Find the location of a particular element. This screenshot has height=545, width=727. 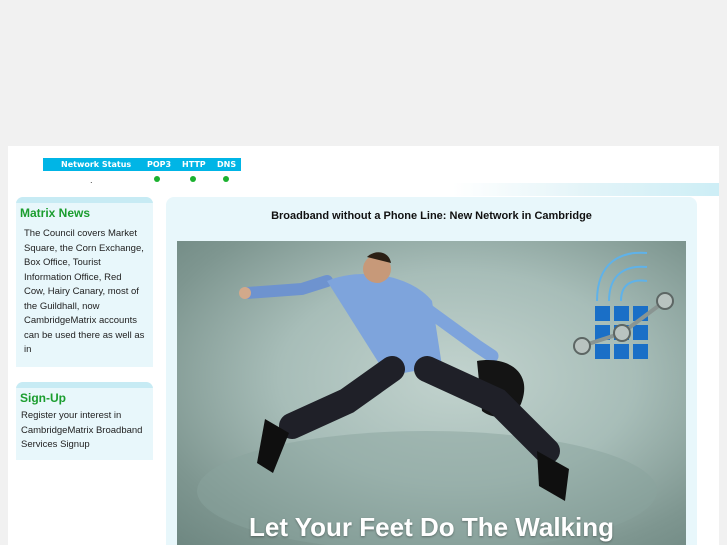

network-grid-logo-icon is located at coordinates (623, 305).